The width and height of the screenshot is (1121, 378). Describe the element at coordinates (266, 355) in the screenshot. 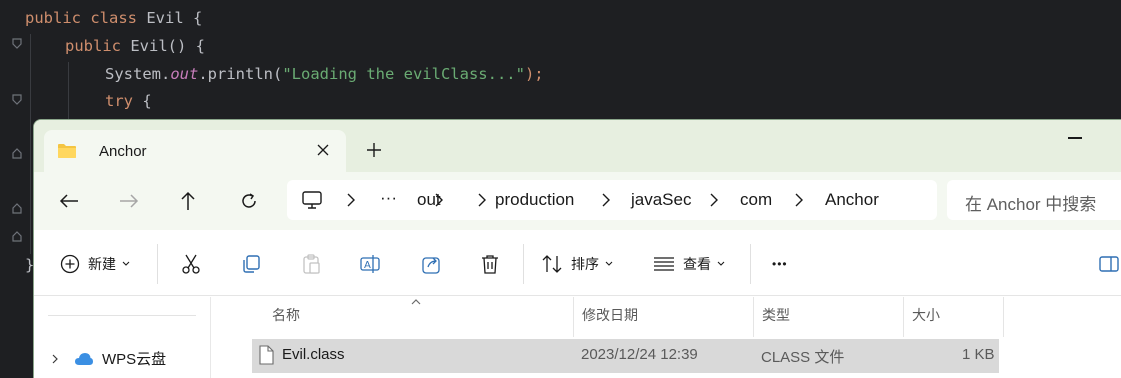

I see `file-icon` at that location.